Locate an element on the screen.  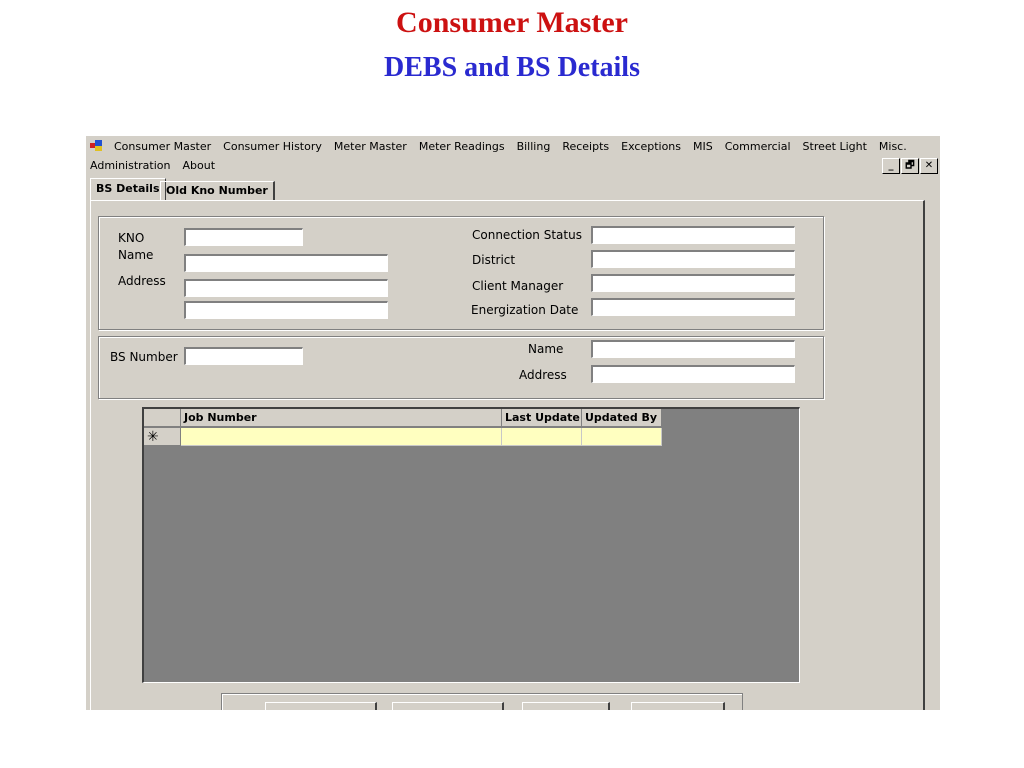
cell-last-update is located at coordinates (542, 437).